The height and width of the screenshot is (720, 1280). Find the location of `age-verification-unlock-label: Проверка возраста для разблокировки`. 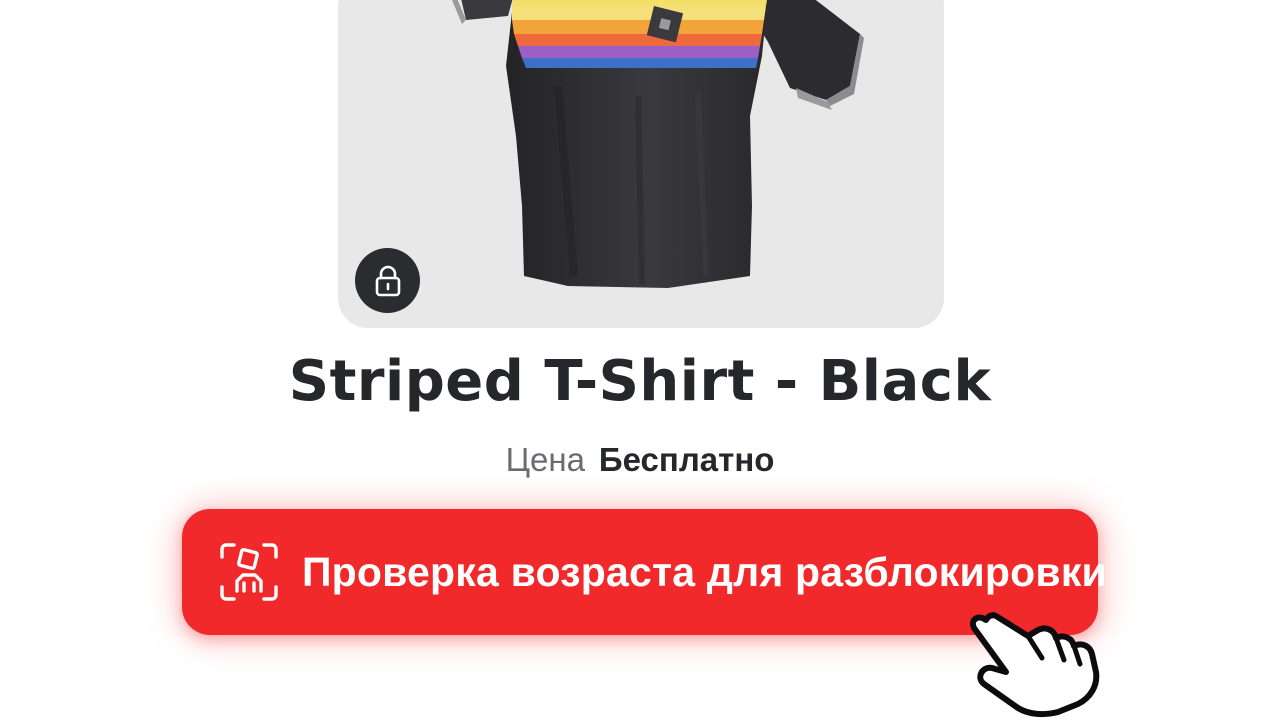

age-verification-unlock-label: Проверка возраста для разблокировки is located at coordinates (704, 571).